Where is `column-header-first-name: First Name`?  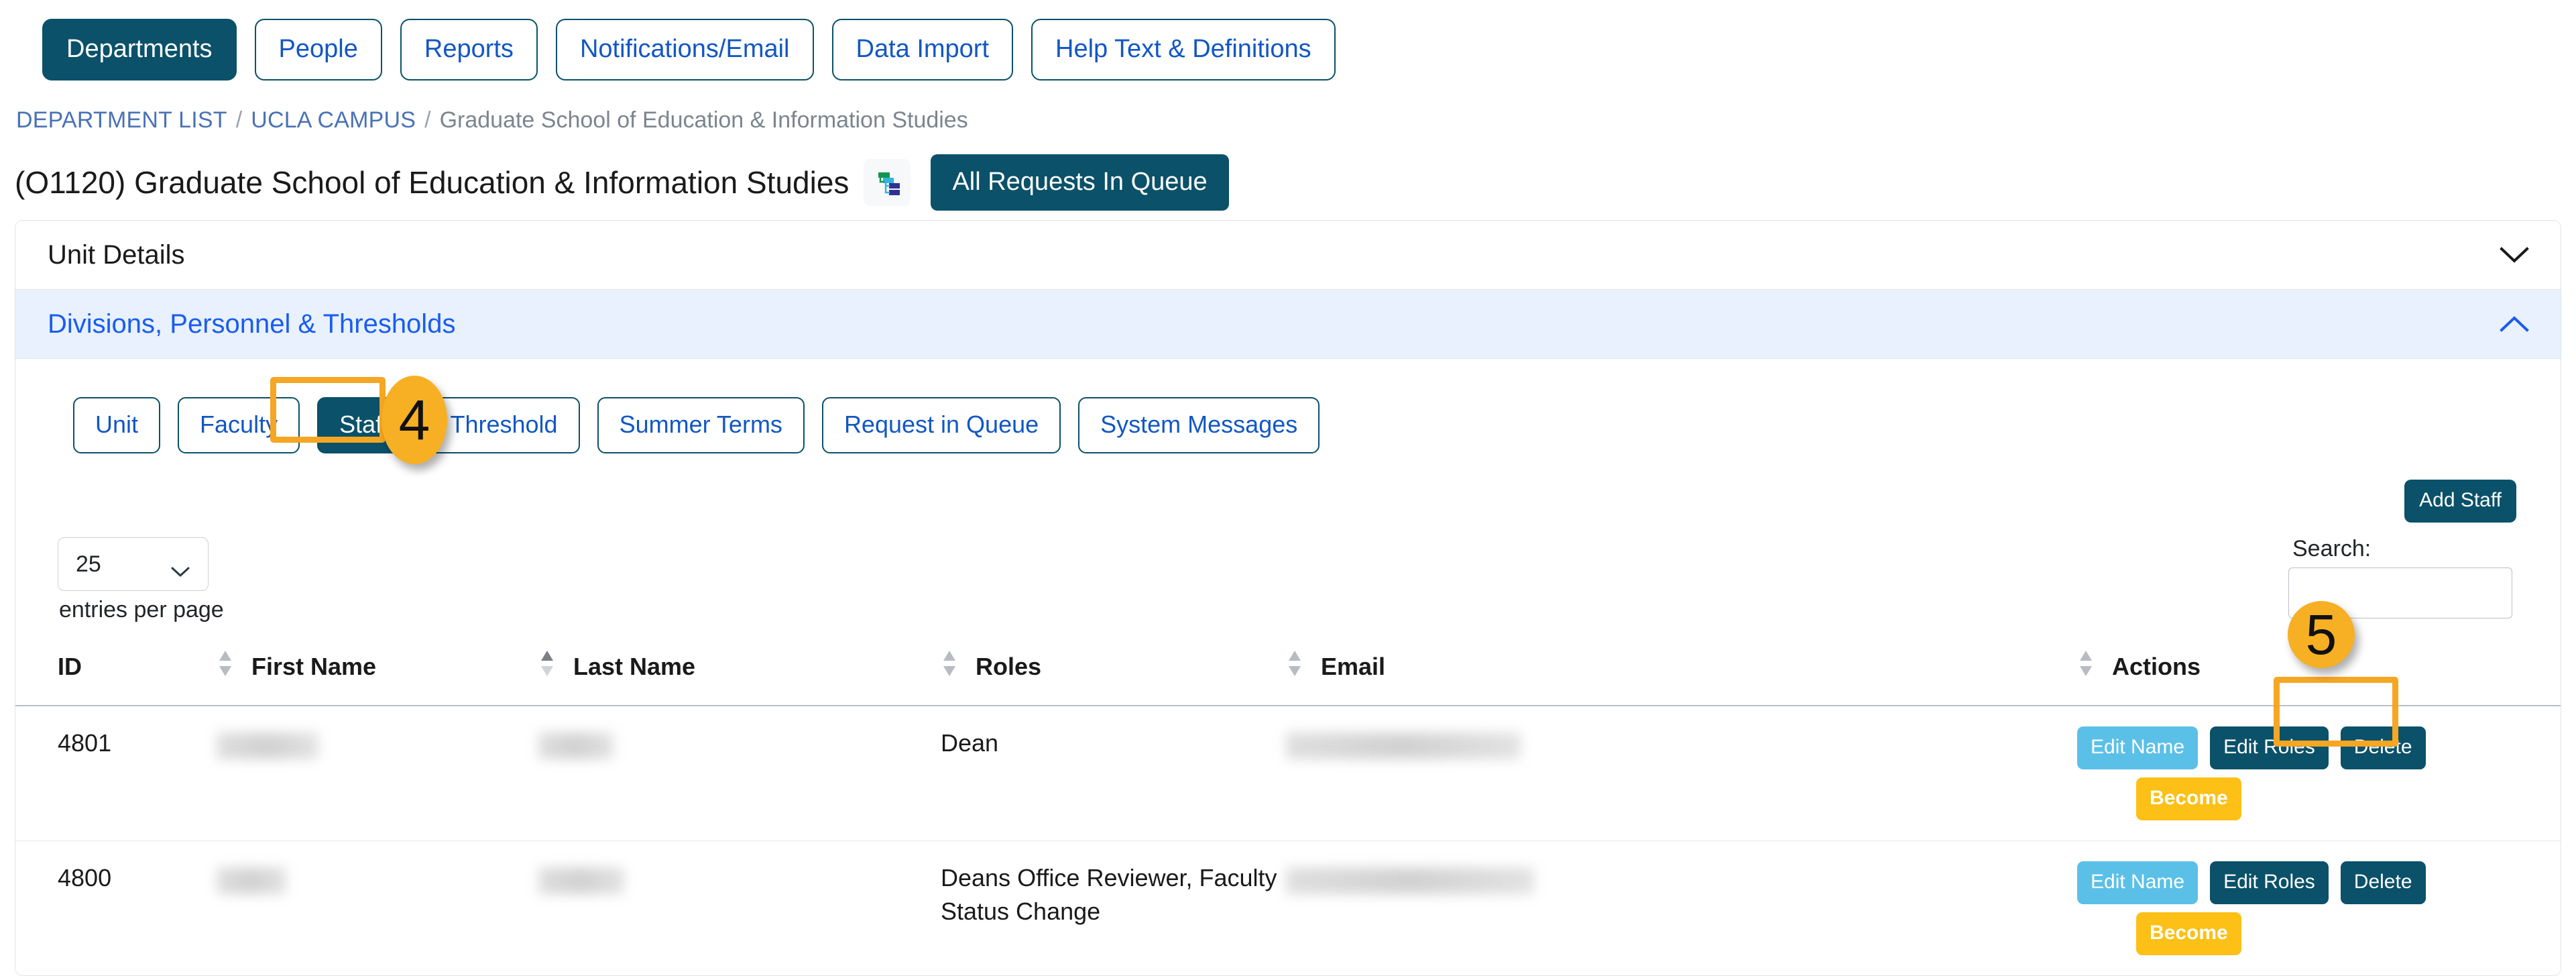 column-header-first-name: First Name is located at coordinates (377, 671).